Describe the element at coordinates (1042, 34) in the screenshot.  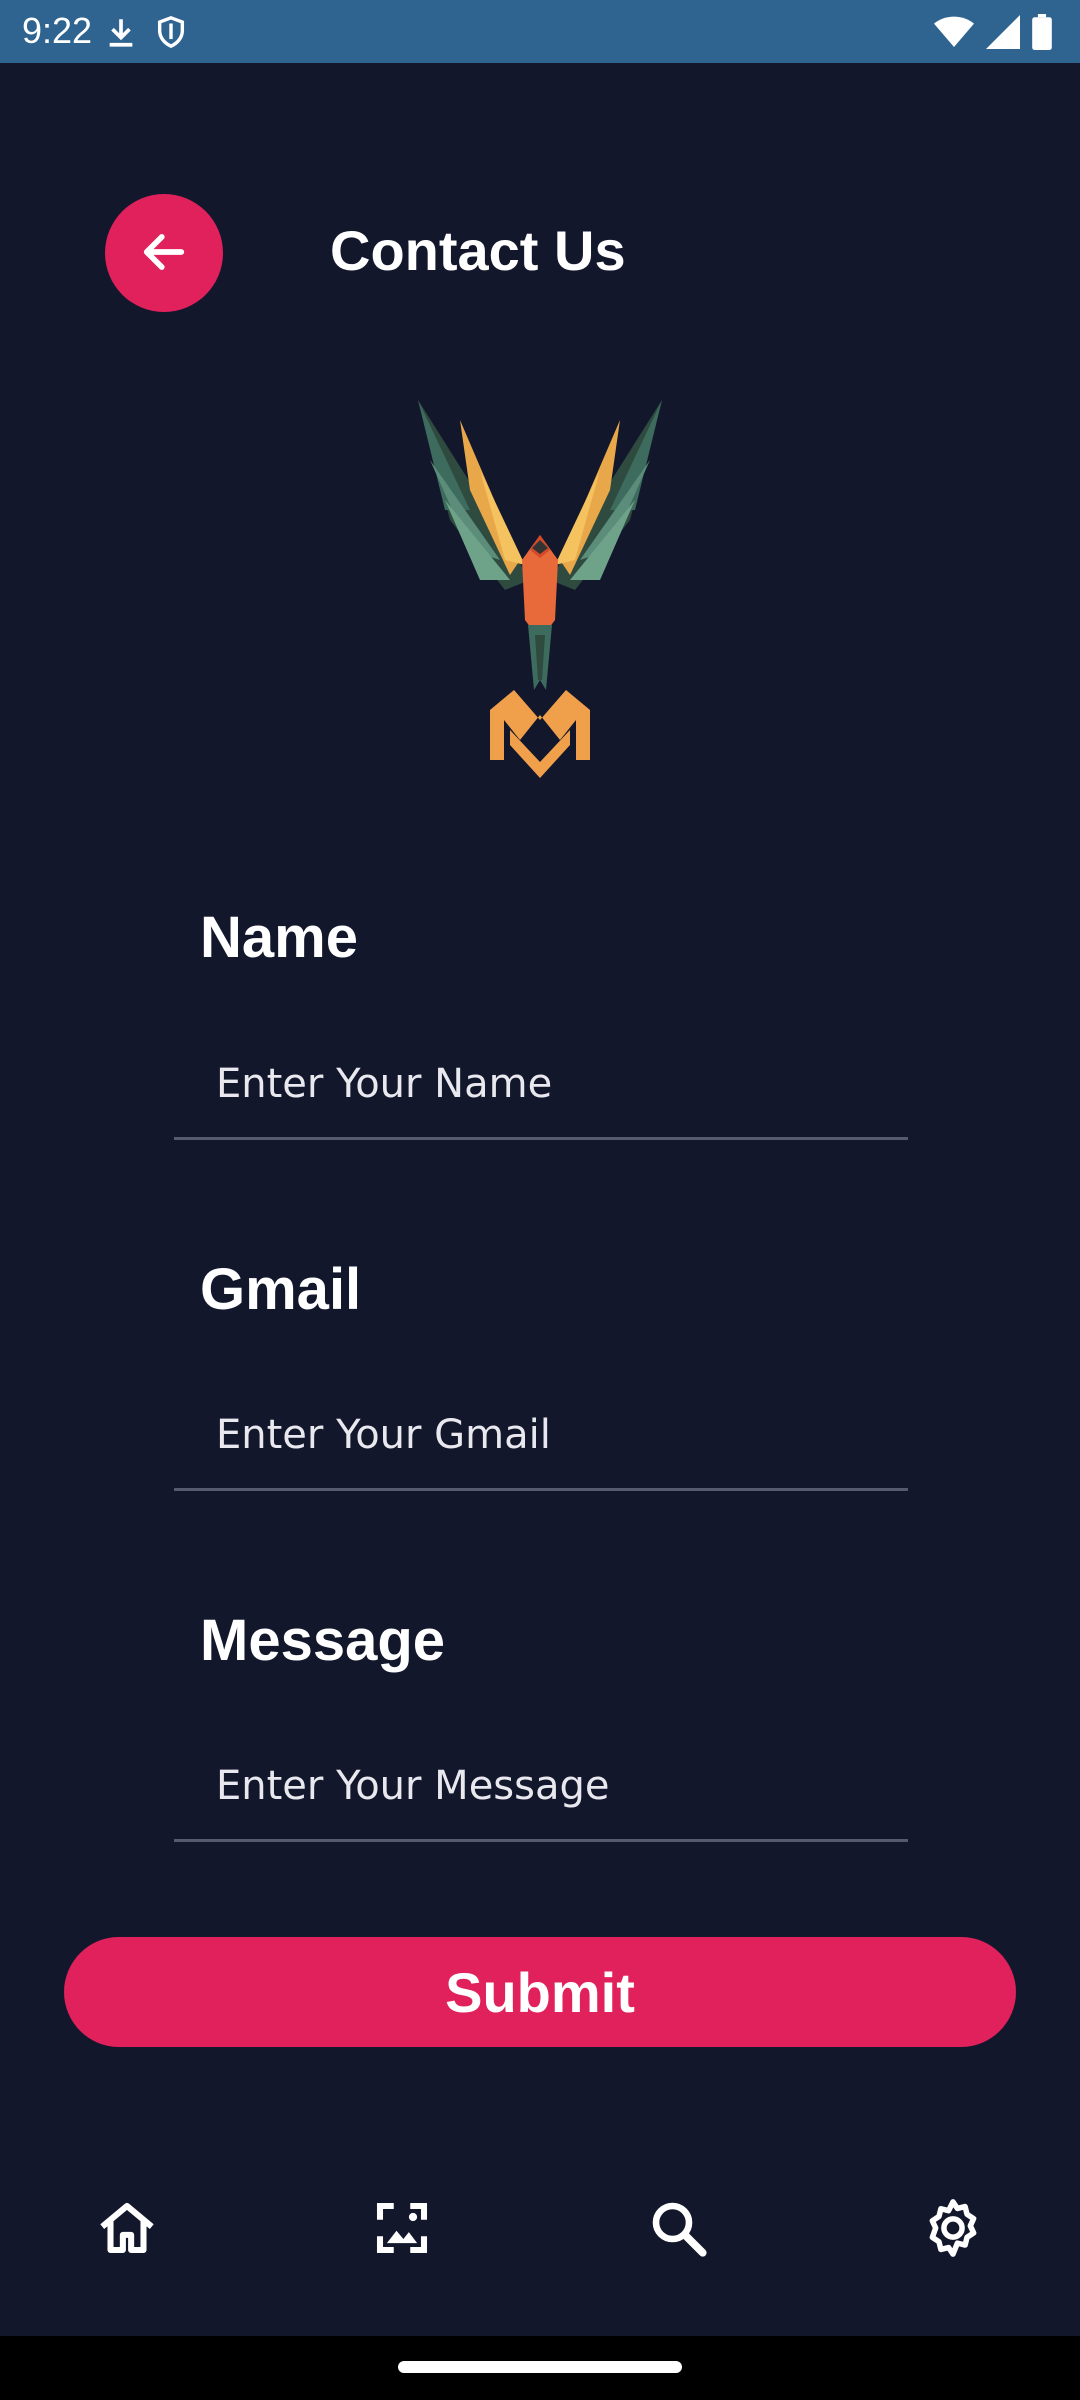
I see `battery-icon` at that location.